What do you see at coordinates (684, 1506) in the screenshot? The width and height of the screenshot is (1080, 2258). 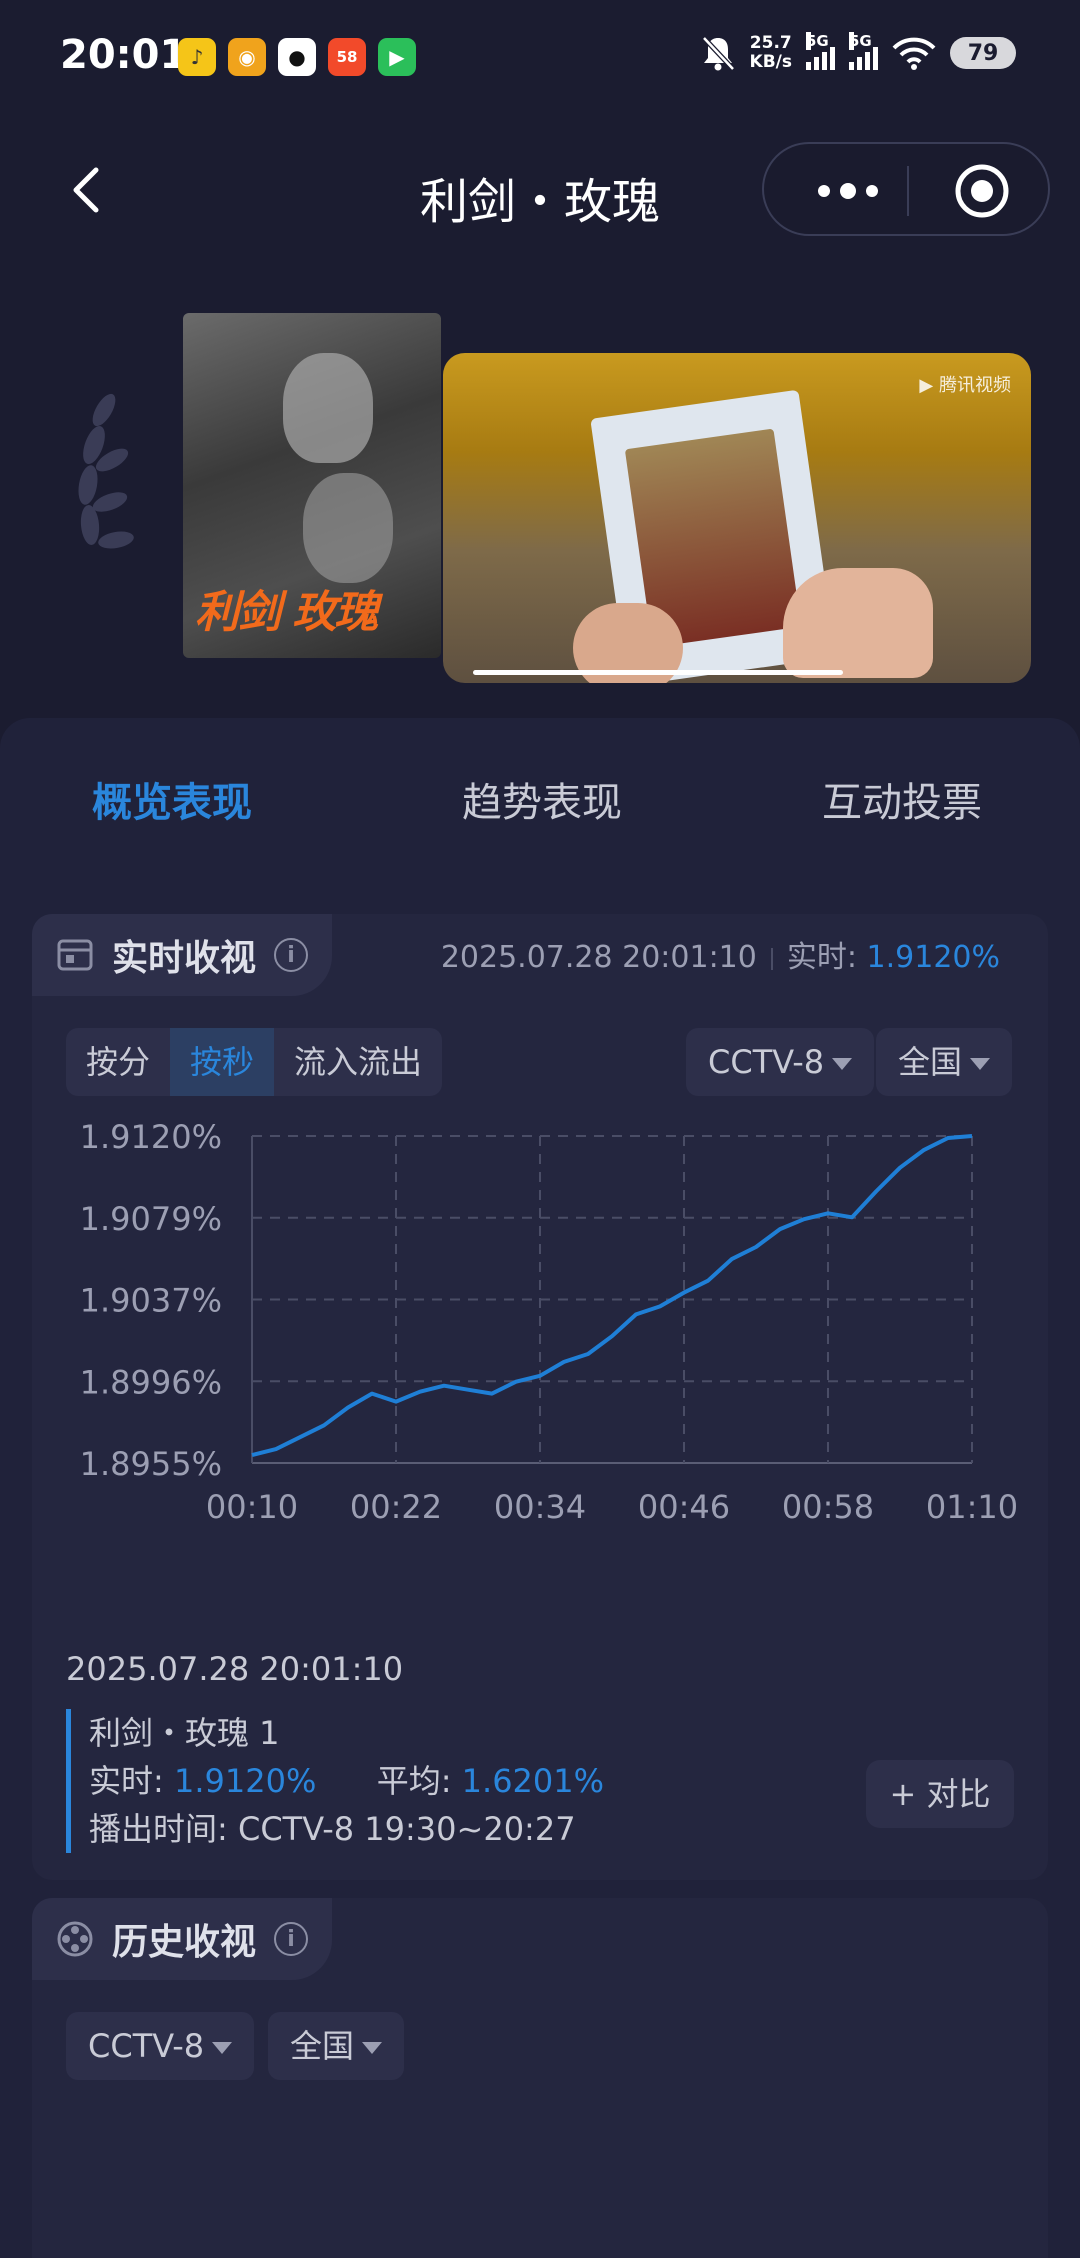 I see `x-tick-label: 00:46` at bounding box center [684, 1506].